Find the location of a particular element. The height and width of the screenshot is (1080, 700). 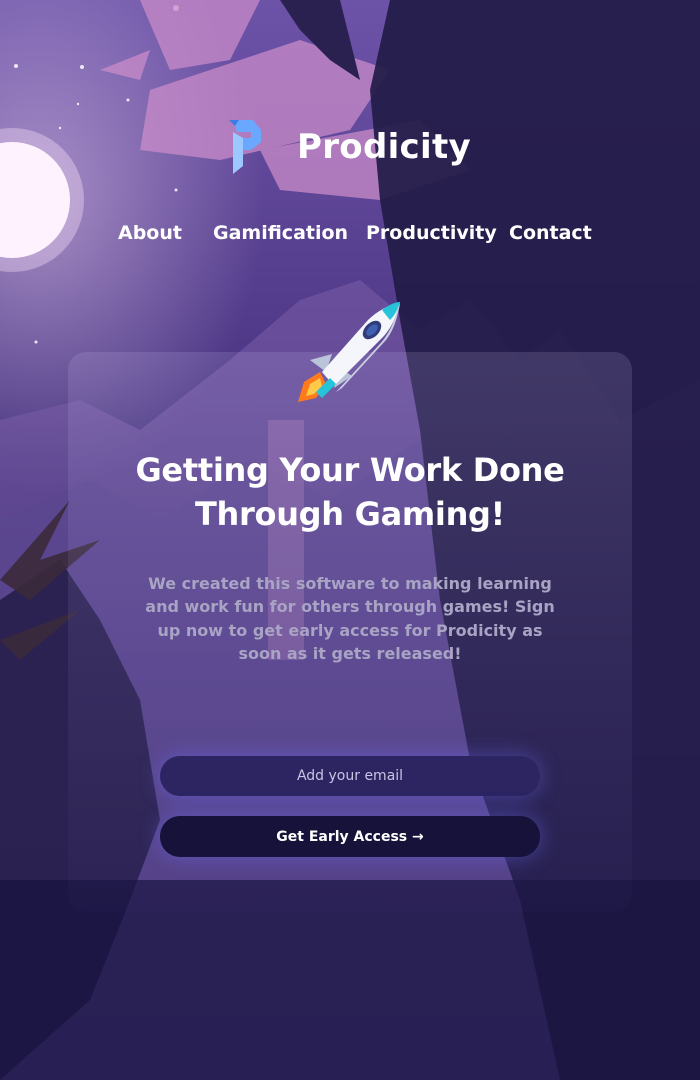

hero-headline: Getting Your Work Done Through Gaming! is located at coordinates (350, 492).